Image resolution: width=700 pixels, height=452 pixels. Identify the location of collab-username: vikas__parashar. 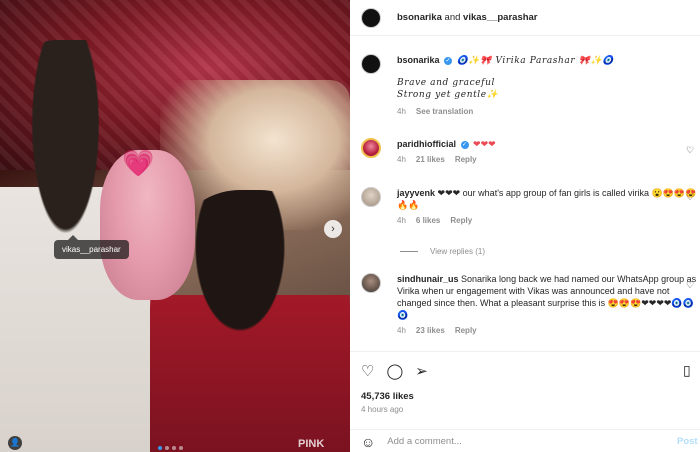
(500, 17).